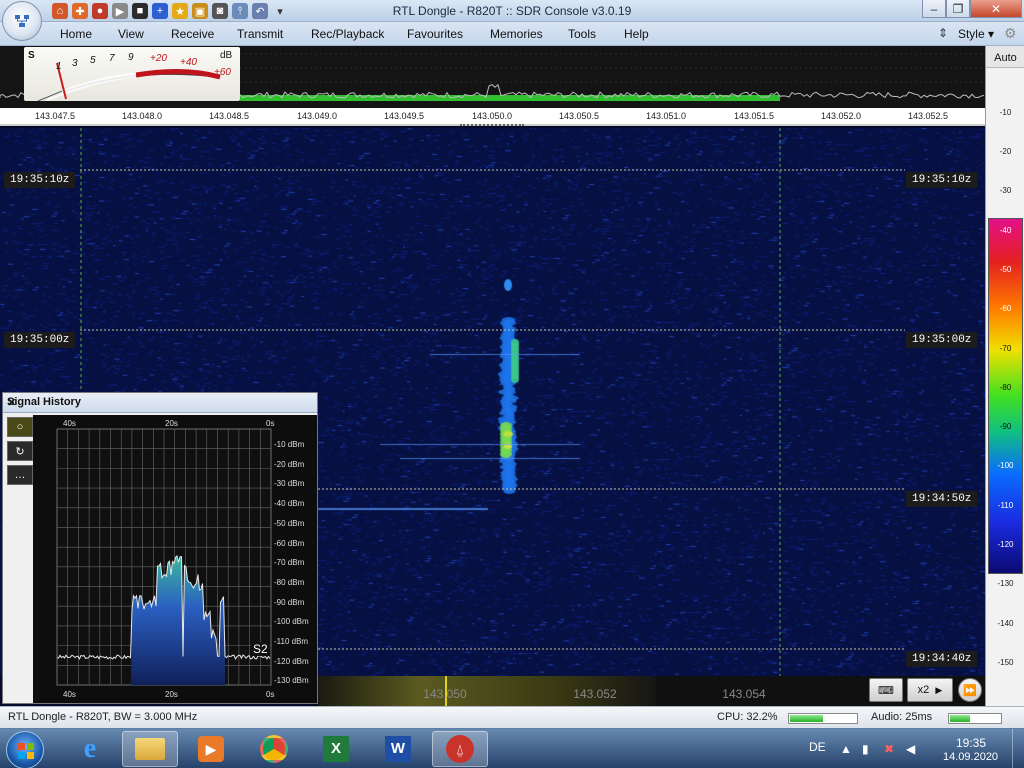 This screenshot has height=768, width=1024. Describe the element at coordinates (1018, 748) in the screenshot. I see `show-desktop-button` at that location.